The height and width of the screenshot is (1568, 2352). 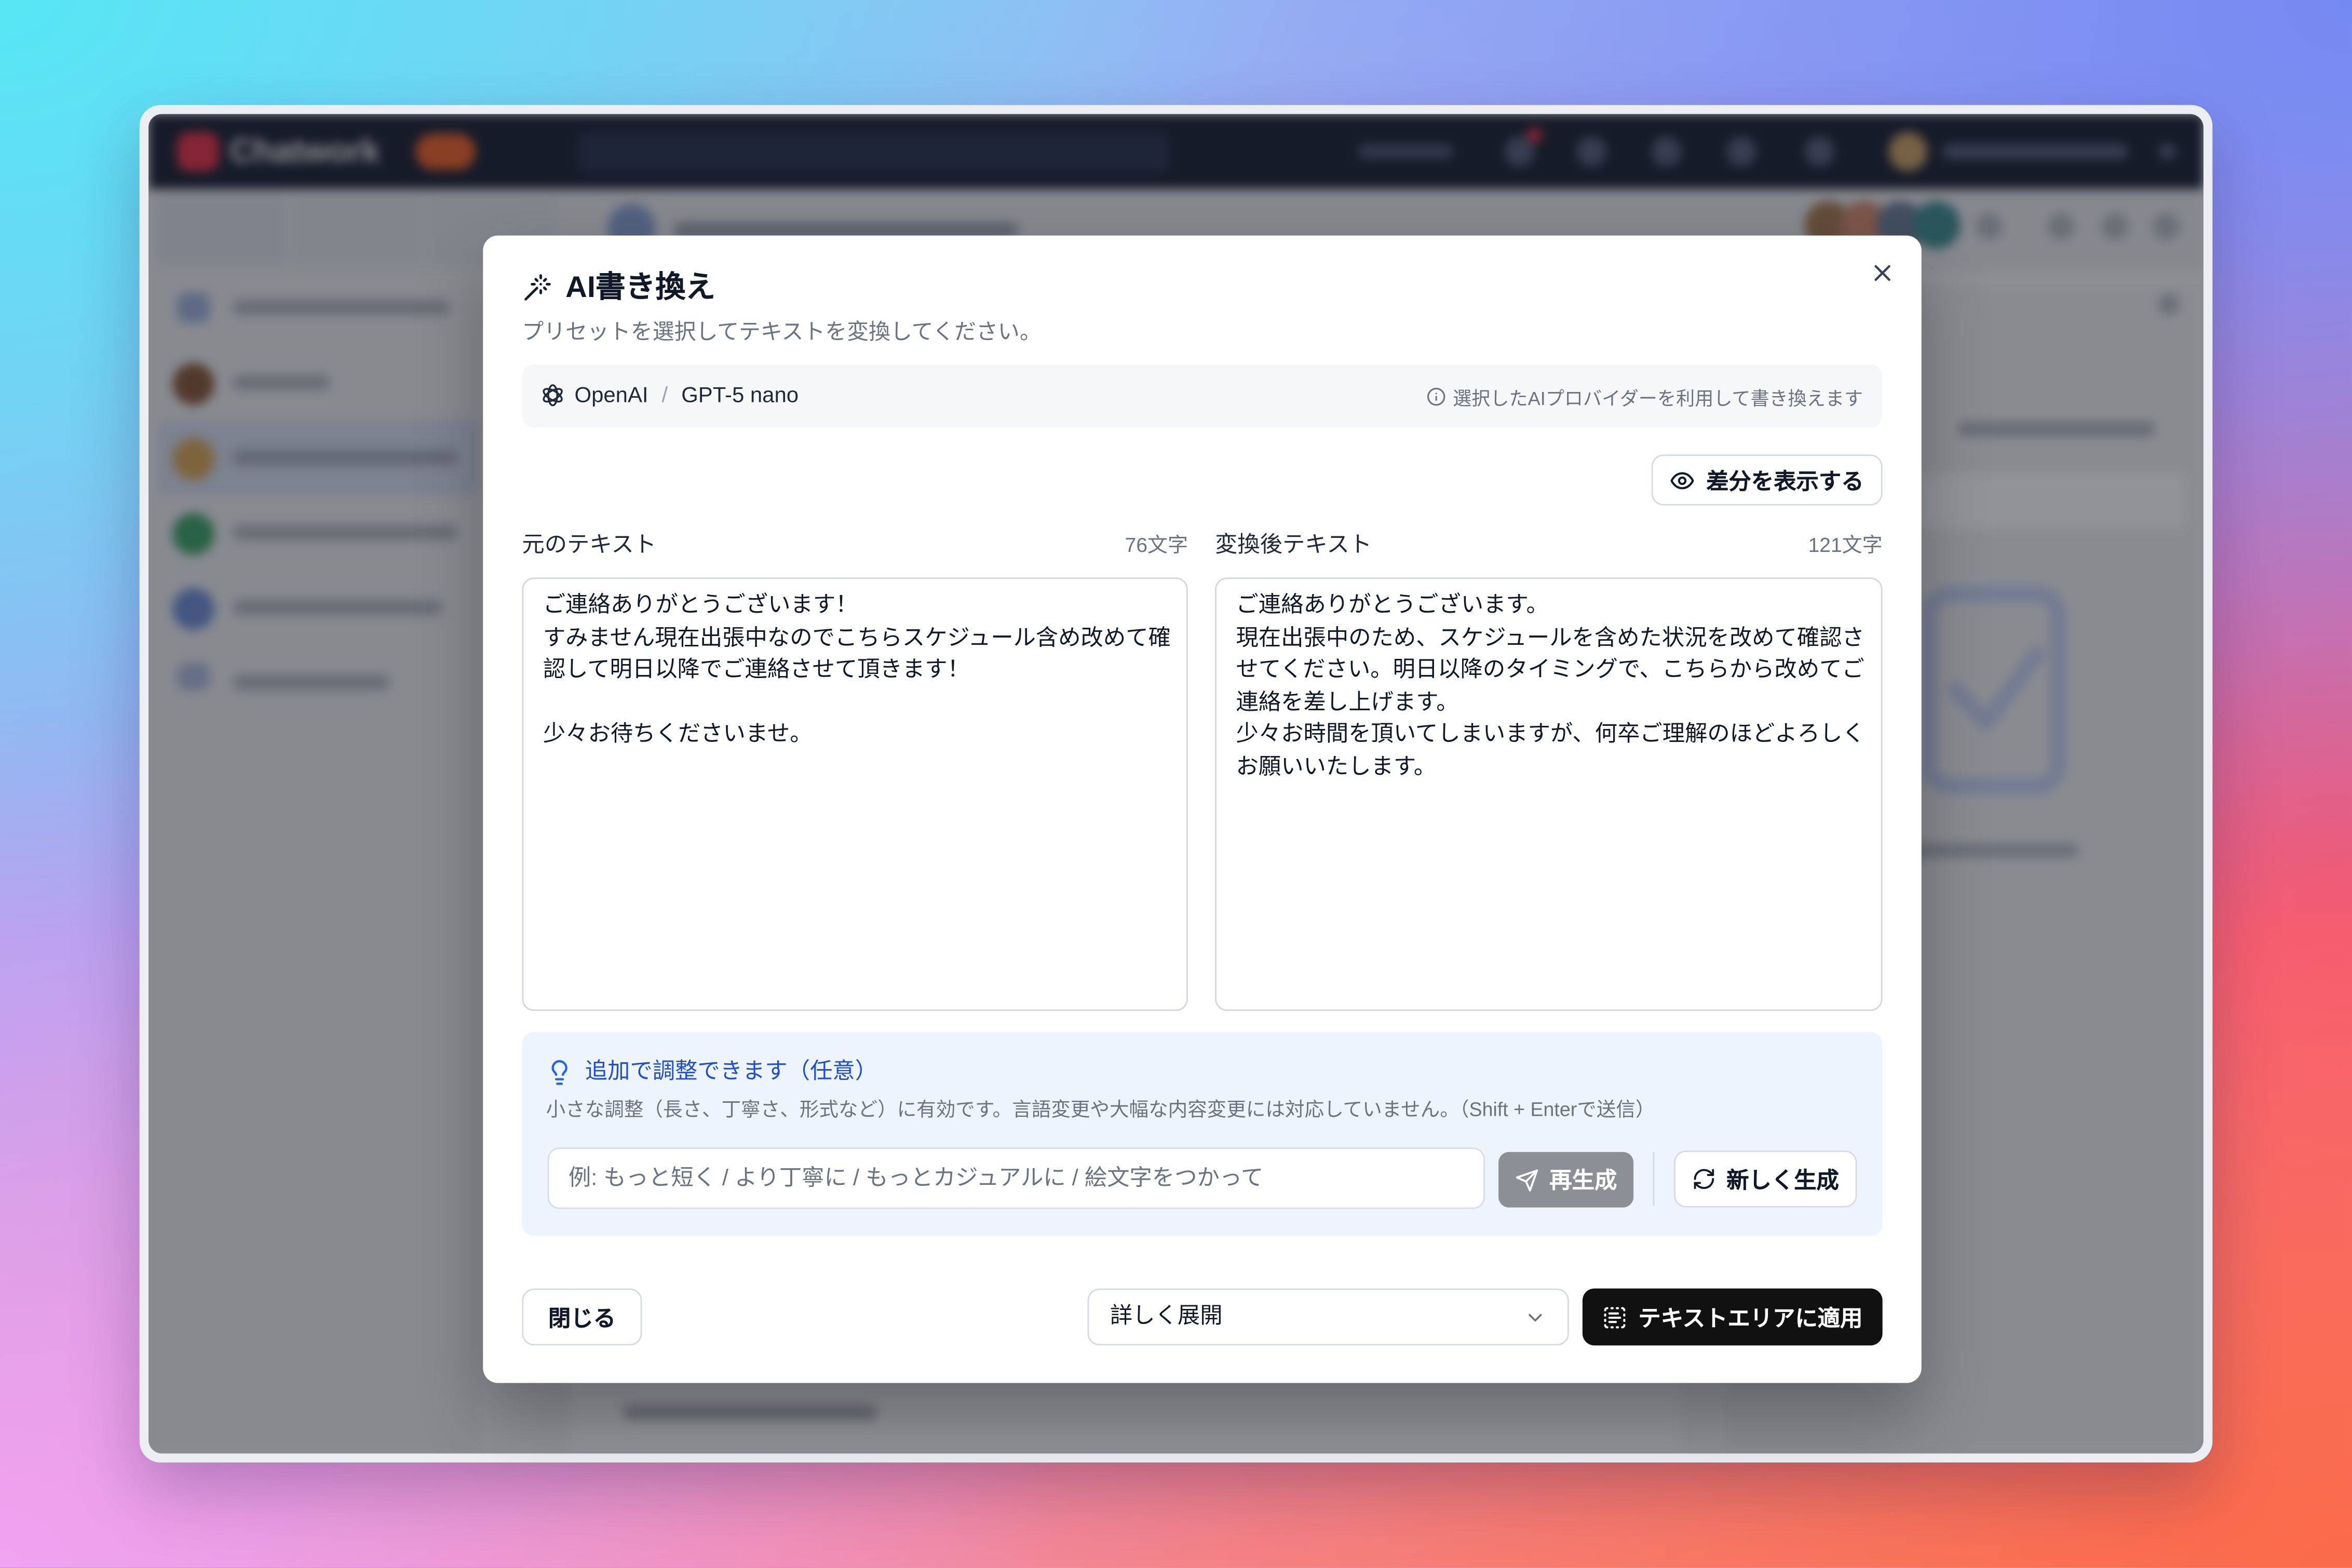 What do you see at coordinates (731, 1072) in the screenshot?
I see `adjustment-title: 追加で調整できます（任意）` at bounding box center [731, 1072].